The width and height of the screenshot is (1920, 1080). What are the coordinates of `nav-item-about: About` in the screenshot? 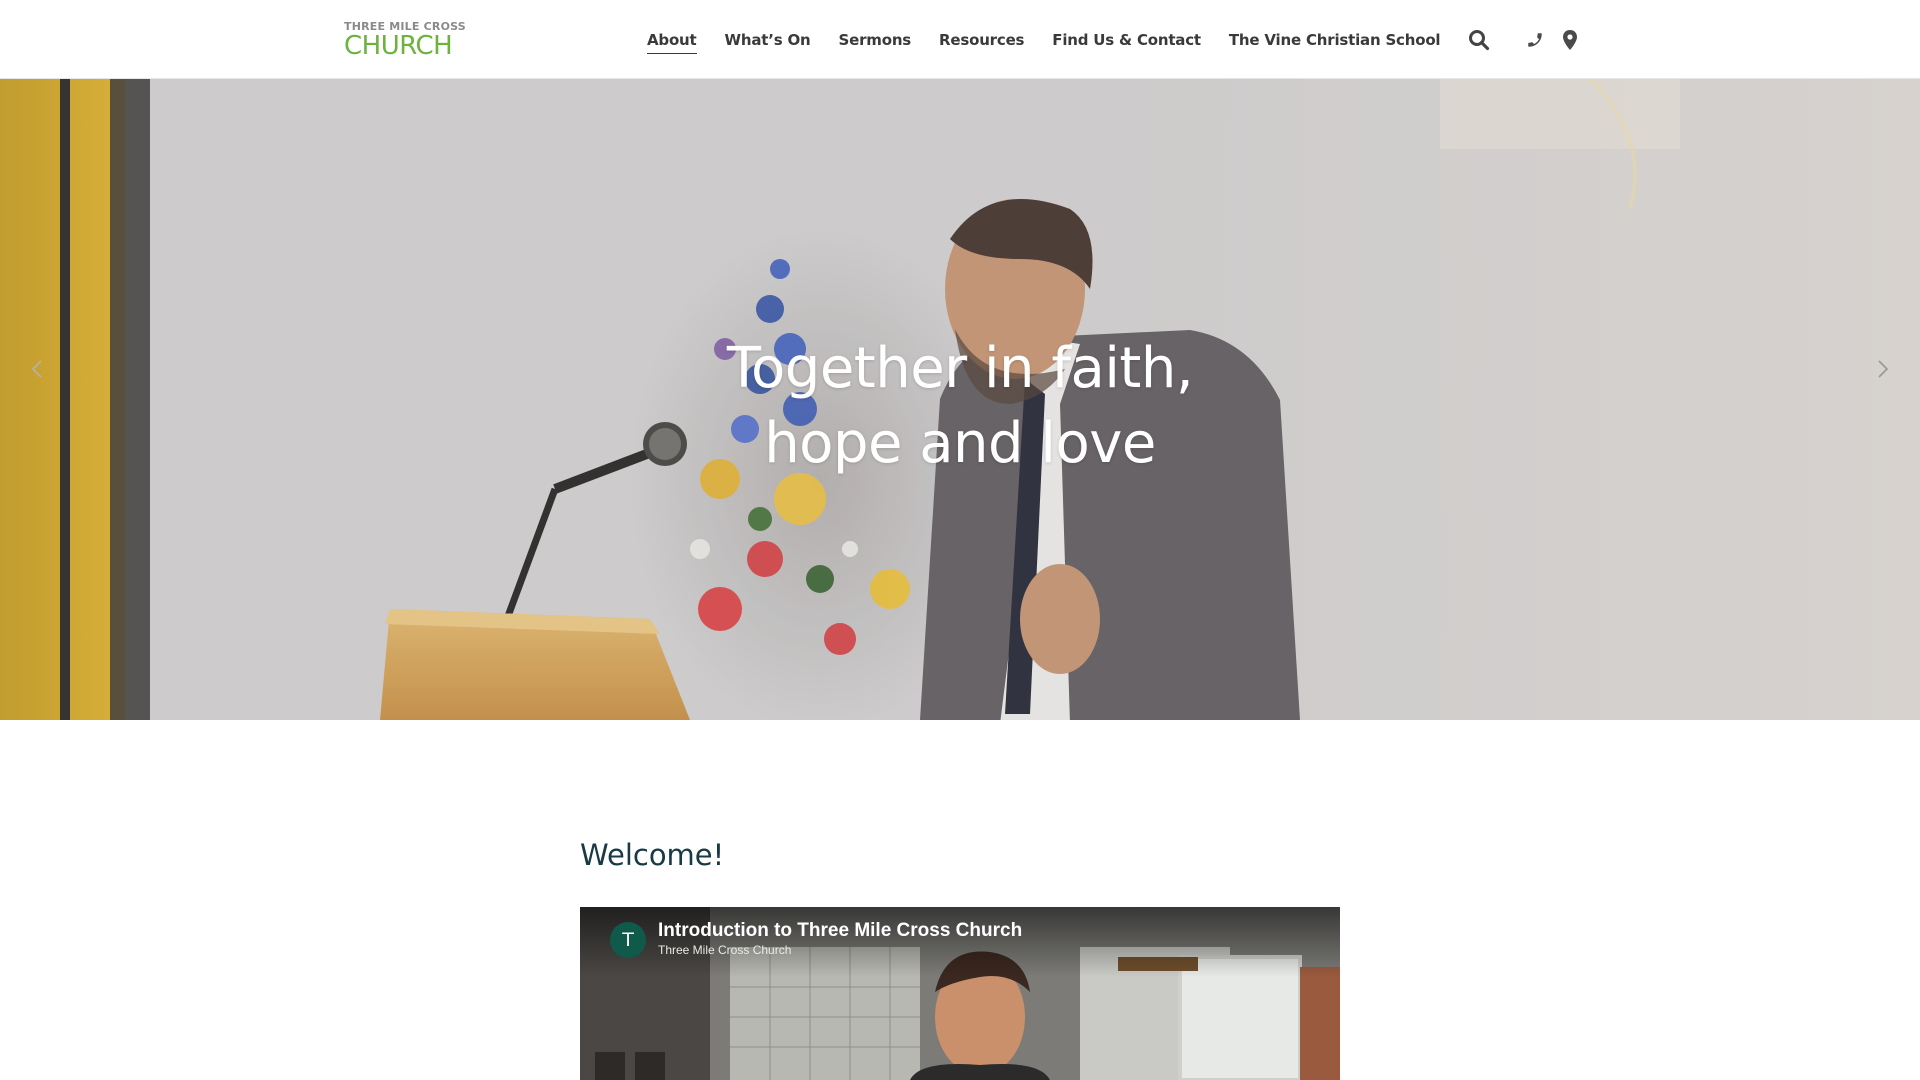 It's located at (672, 40).